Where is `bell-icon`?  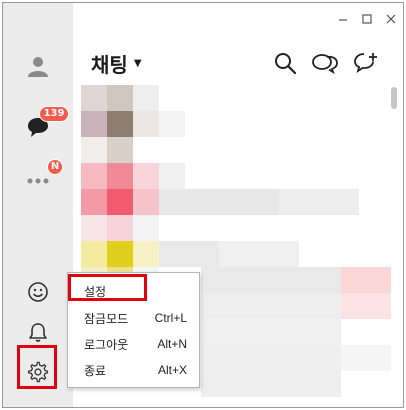
bell-icon is located at coordinates (38, 332).